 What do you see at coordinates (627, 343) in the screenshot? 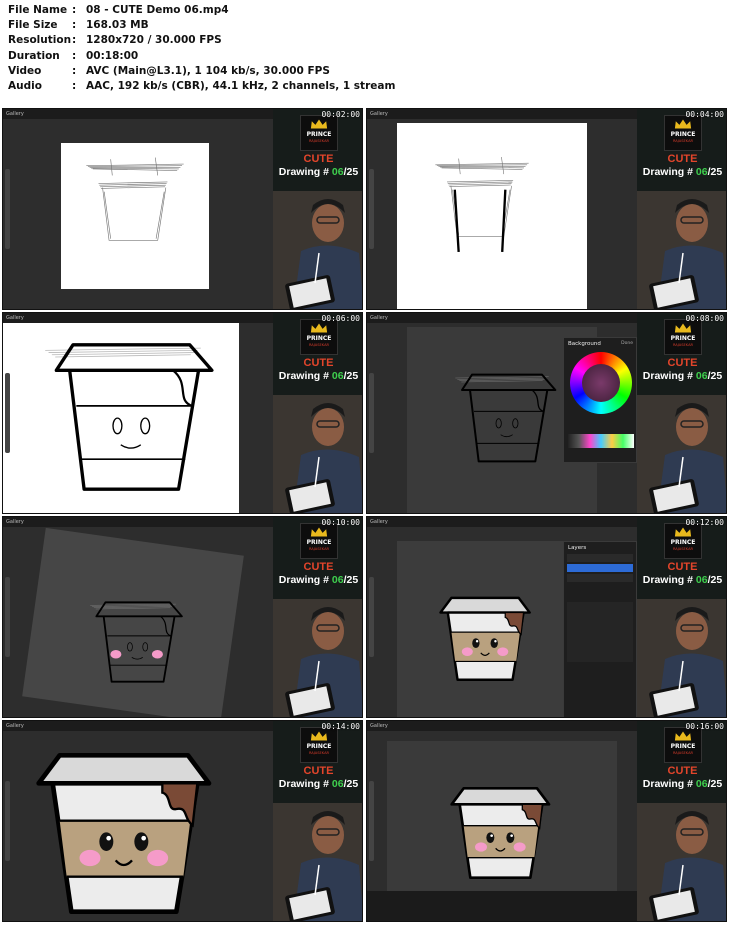
I see `done-button: Done` at bounding box center [627, 343].